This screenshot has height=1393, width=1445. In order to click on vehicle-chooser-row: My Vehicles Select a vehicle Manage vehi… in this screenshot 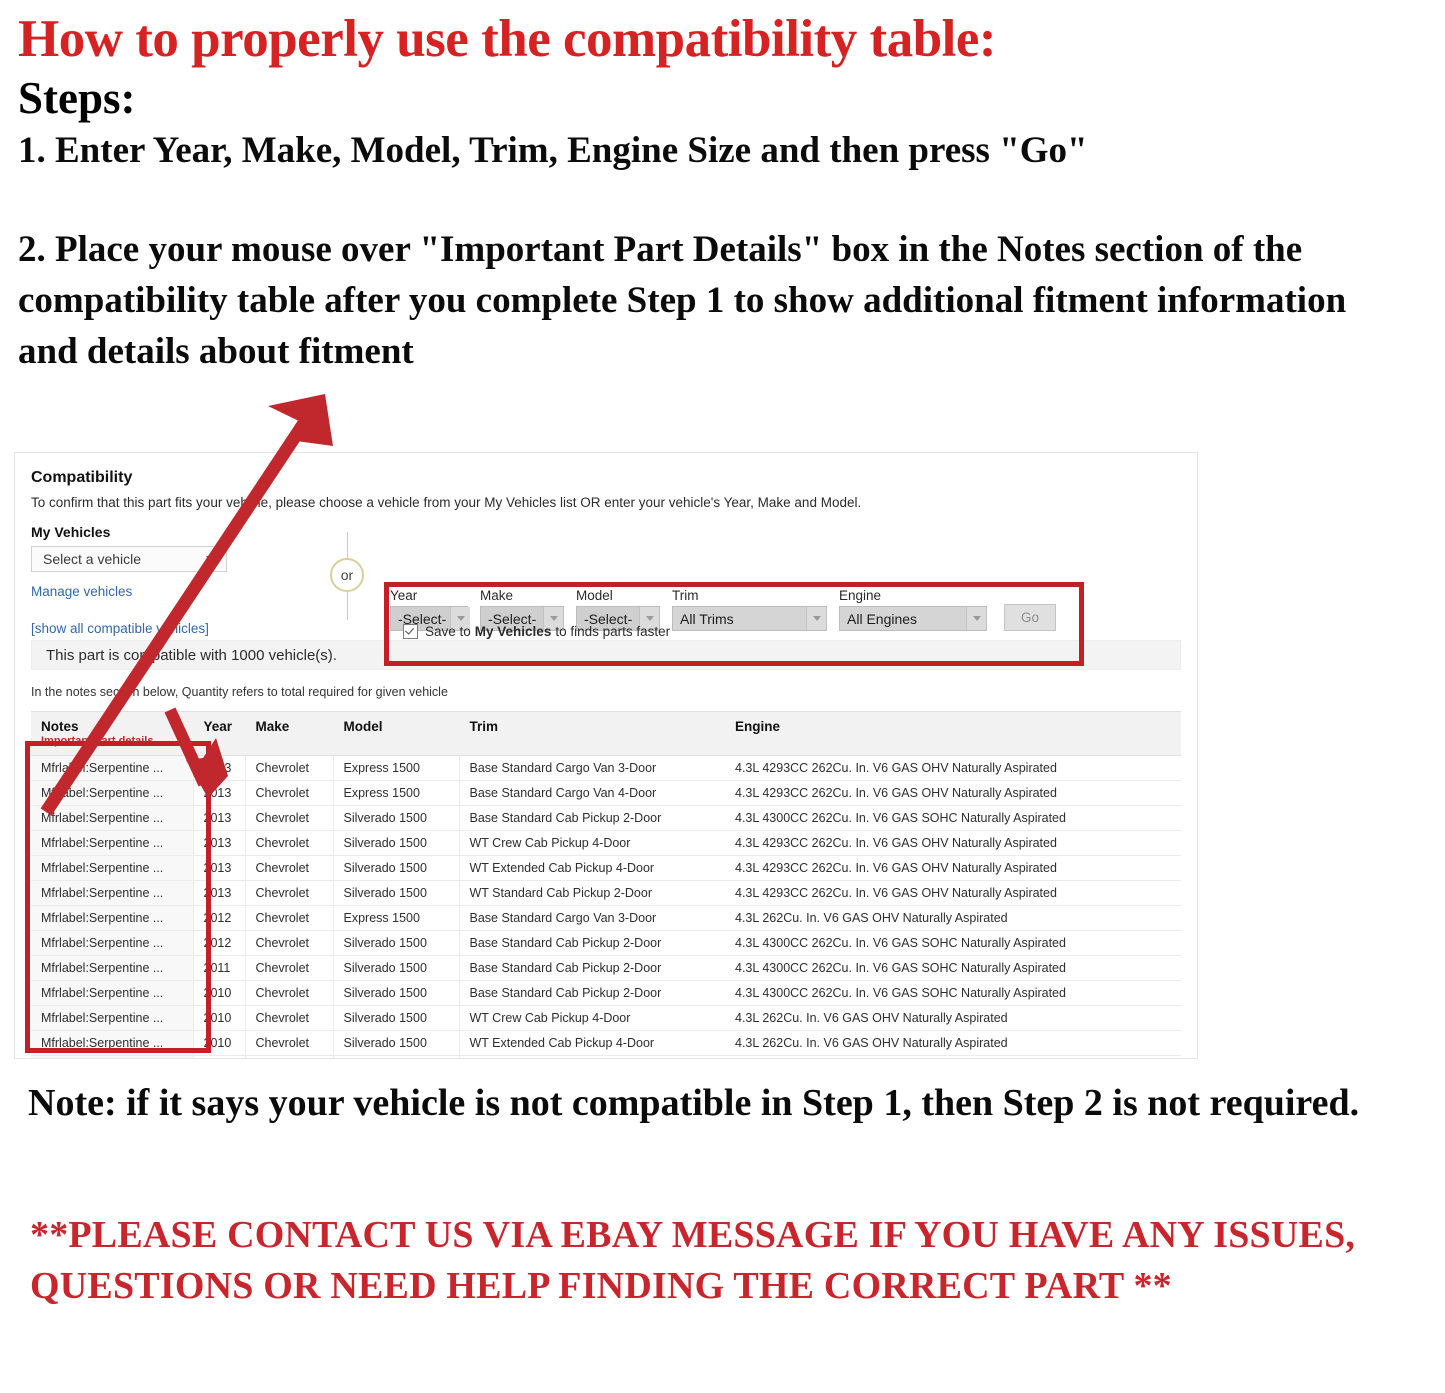, I will do `click(606, 595)`.